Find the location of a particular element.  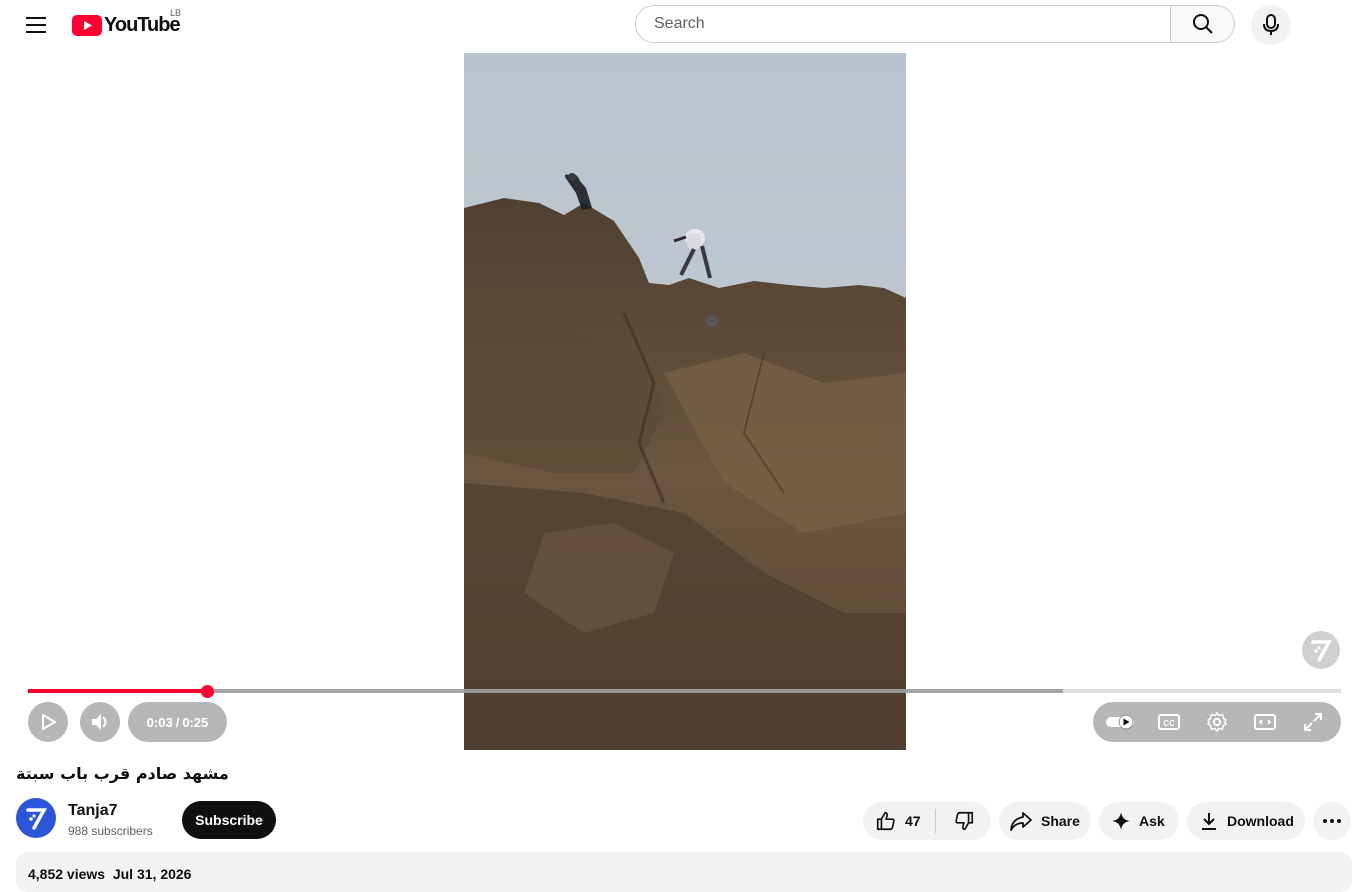

progress-bar is located at coordinates (684, 691).